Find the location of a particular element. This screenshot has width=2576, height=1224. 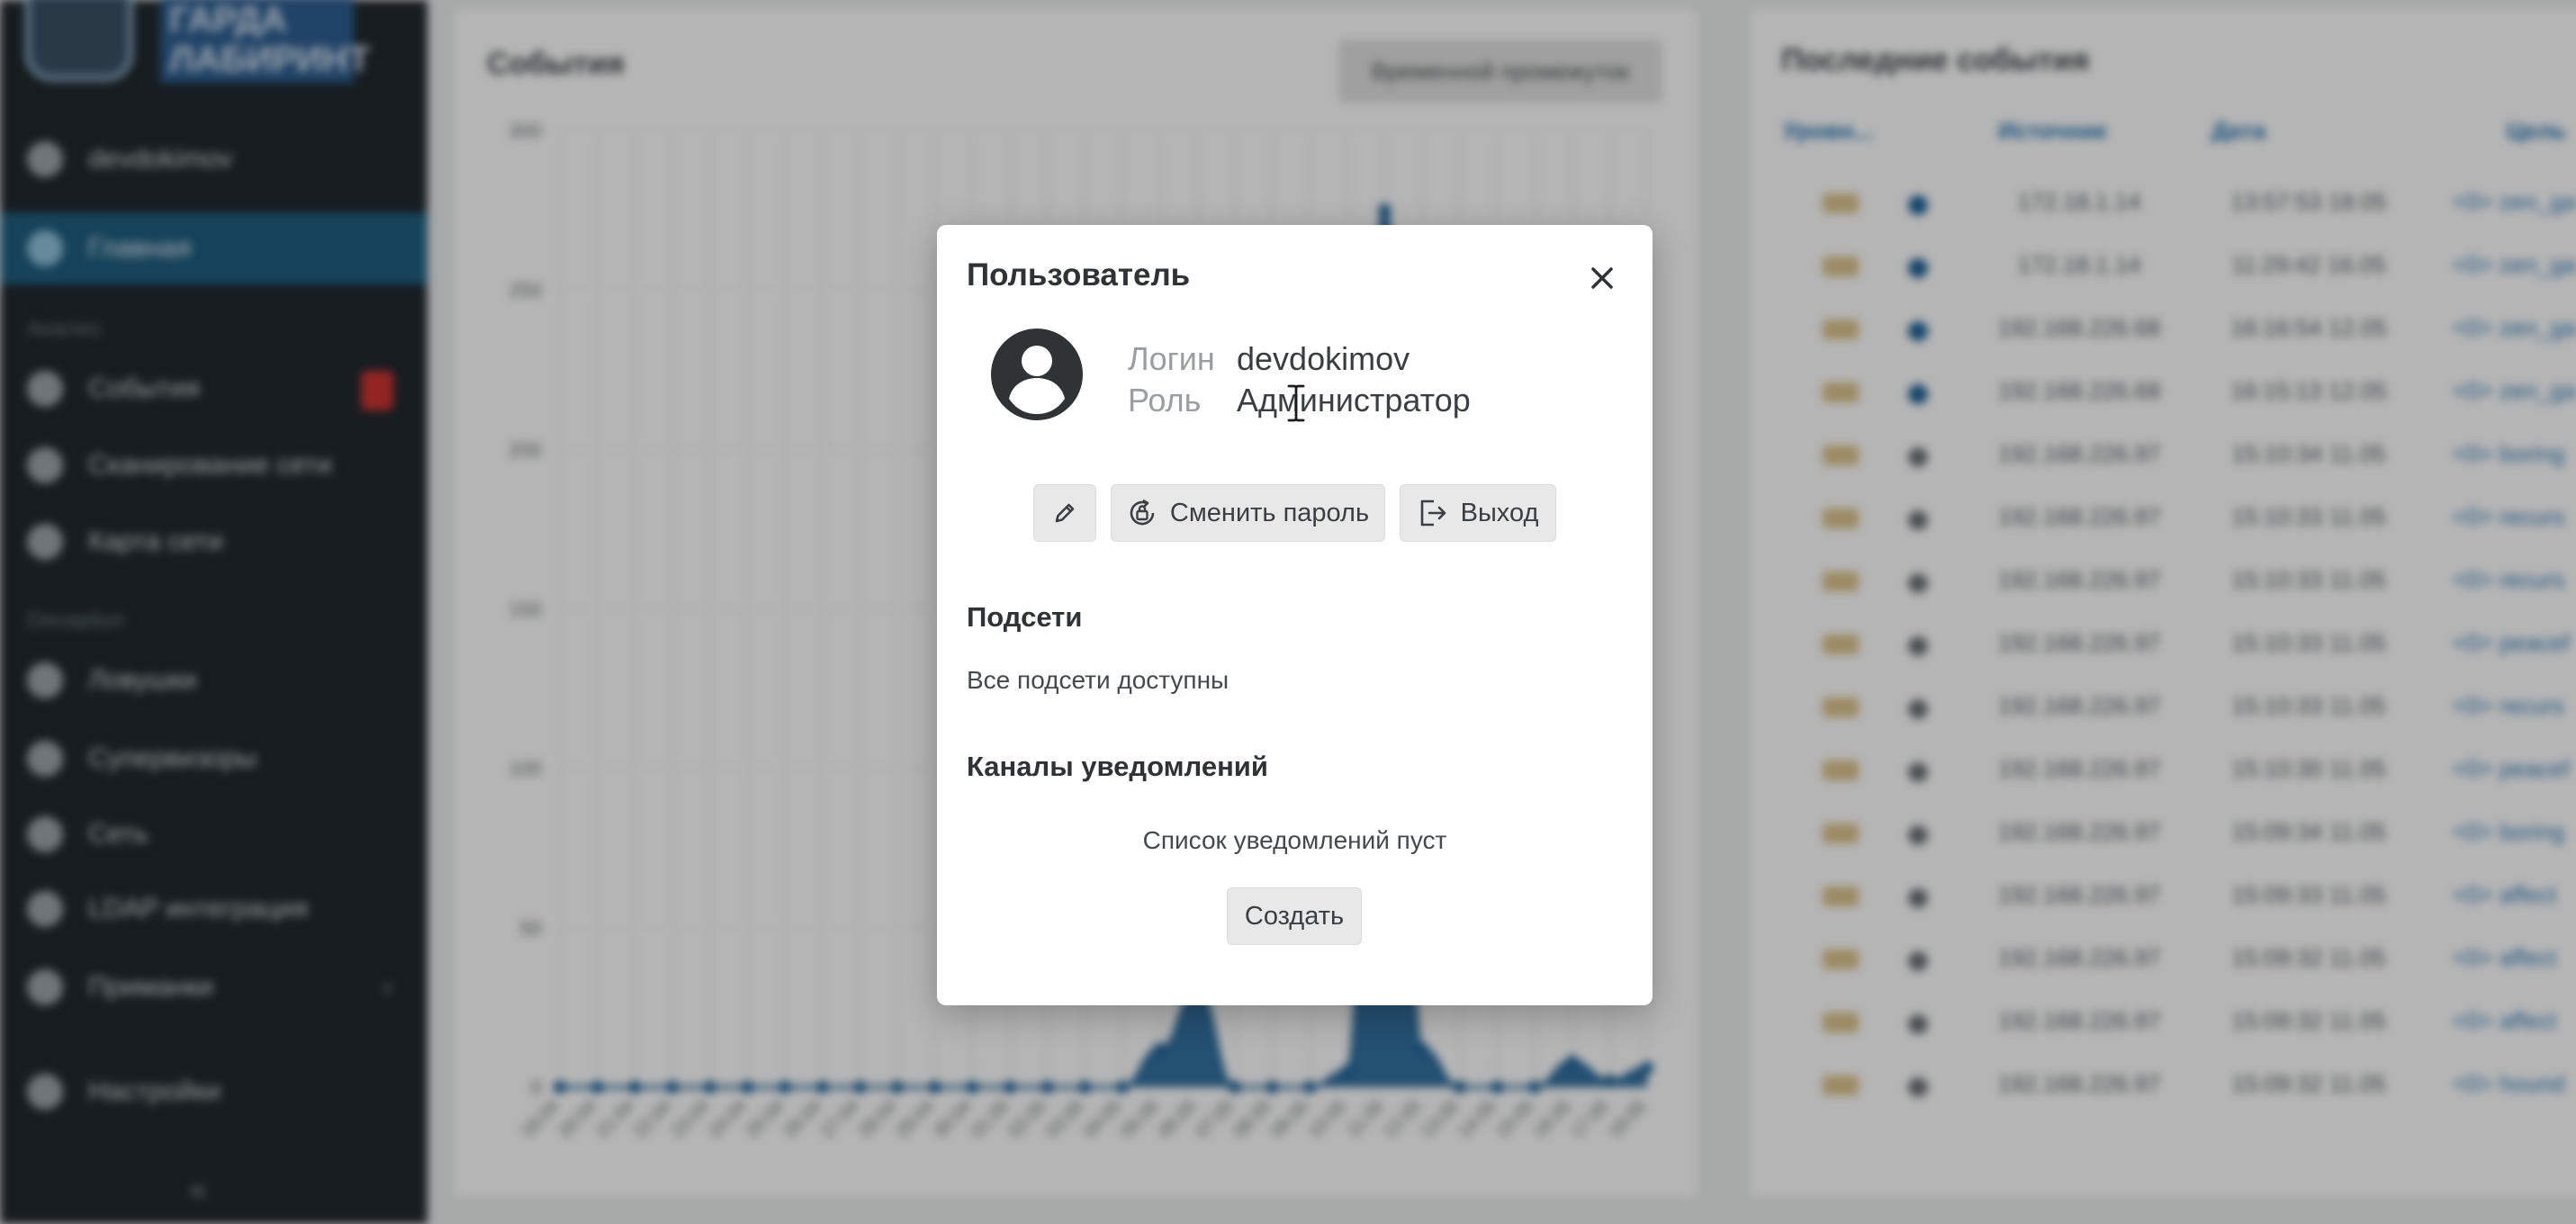

change-password-label: Сменить пароль is located at coordinates (1269, 512).